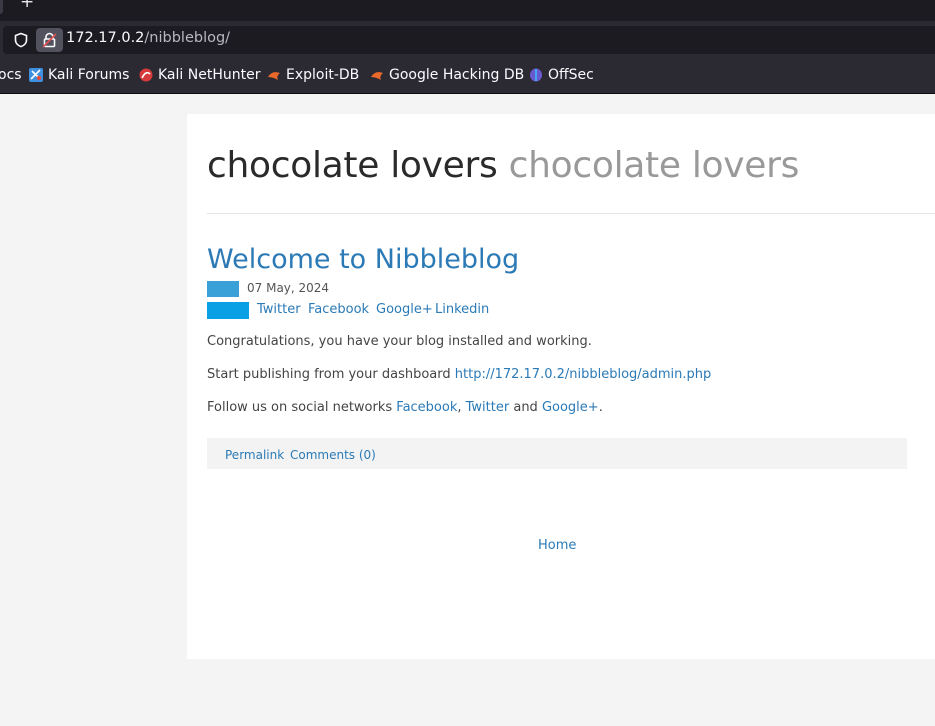 This screenshot has width=935, height=726. I want to click on kali-forums-icon, so click(36, 75).